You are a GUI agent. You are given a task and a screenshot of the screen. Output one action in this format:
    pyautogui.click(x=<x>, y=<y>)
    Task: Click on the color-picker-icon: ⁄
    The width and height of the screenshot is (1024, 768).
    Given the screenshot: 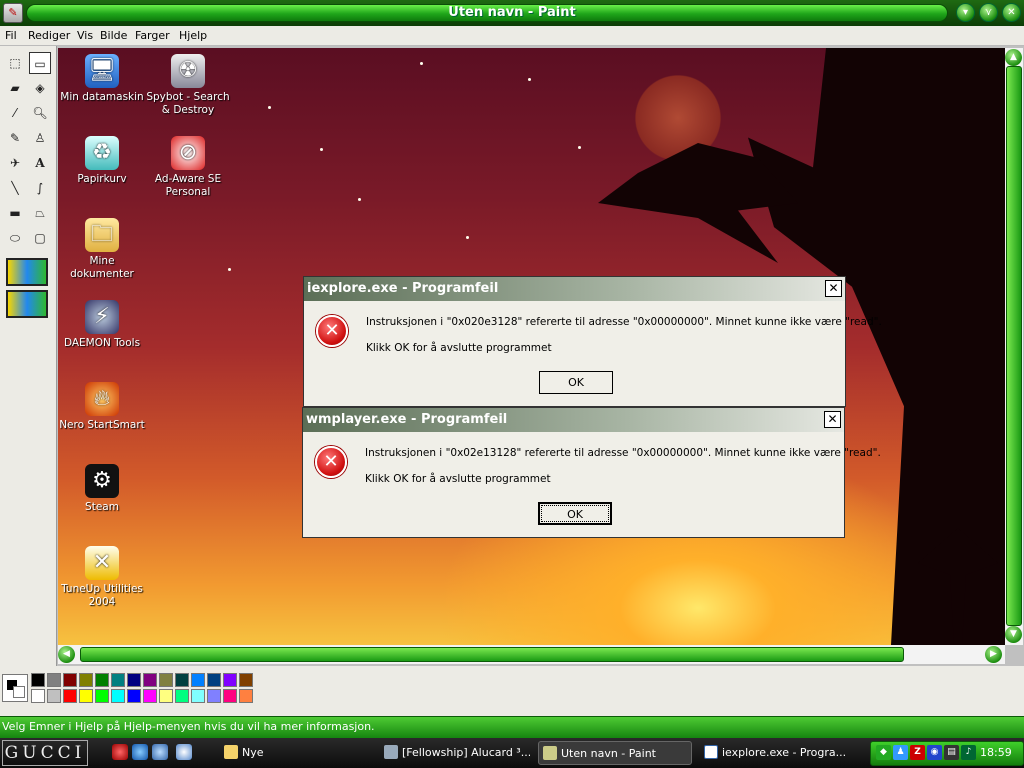 What is the action you would take?
    pyautogui.click(x=15, y=113)
    